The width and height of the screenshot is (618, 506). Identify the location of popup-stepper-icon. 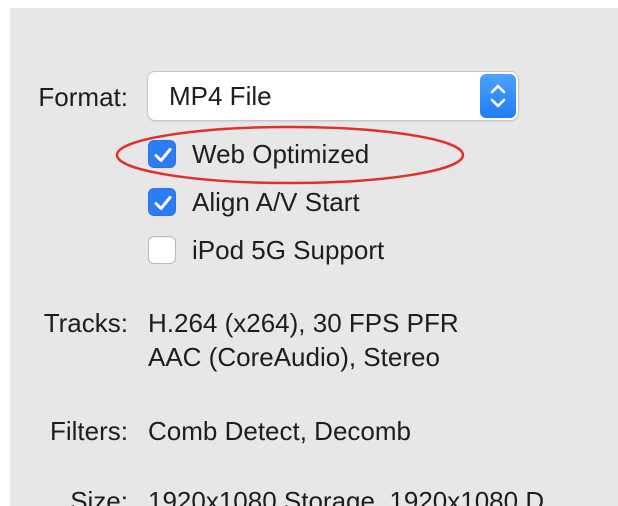
(498, 96).